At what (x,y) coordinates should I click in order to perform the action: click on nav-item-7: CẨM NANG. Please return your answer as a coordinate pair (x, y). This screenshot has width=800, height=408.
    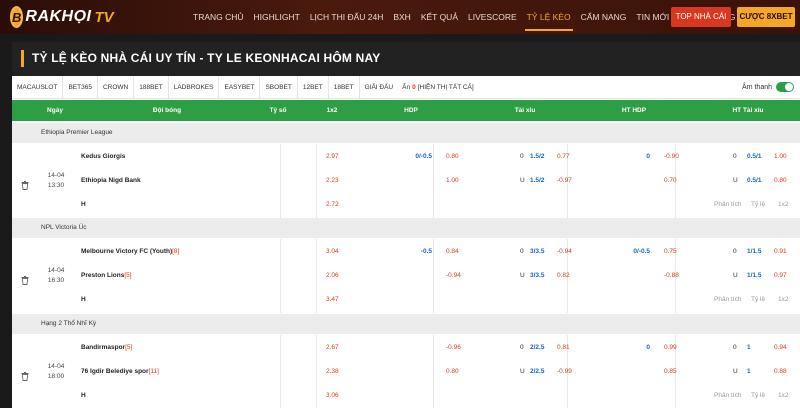
    Looking at the image, I should click on (604, 17).